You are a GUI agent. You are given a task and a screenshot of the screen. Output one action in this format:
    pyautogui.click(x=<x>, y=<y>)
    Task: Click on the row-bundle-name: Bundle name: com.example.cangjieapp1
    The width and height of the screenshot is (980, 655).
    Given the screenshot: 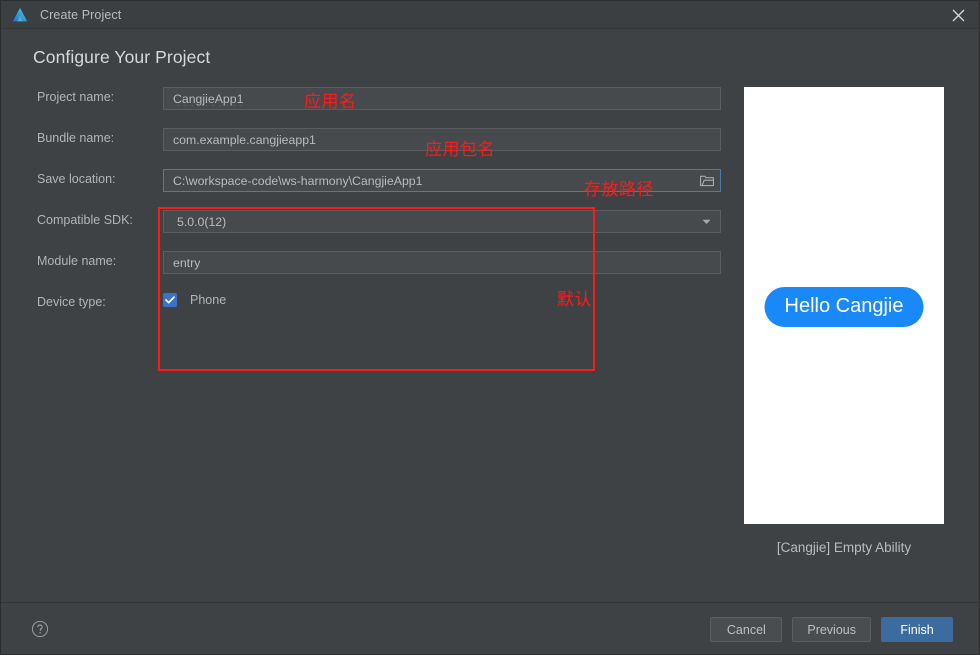 What is the action you would take?
    pyautogui.click(x=371, y=139)
    